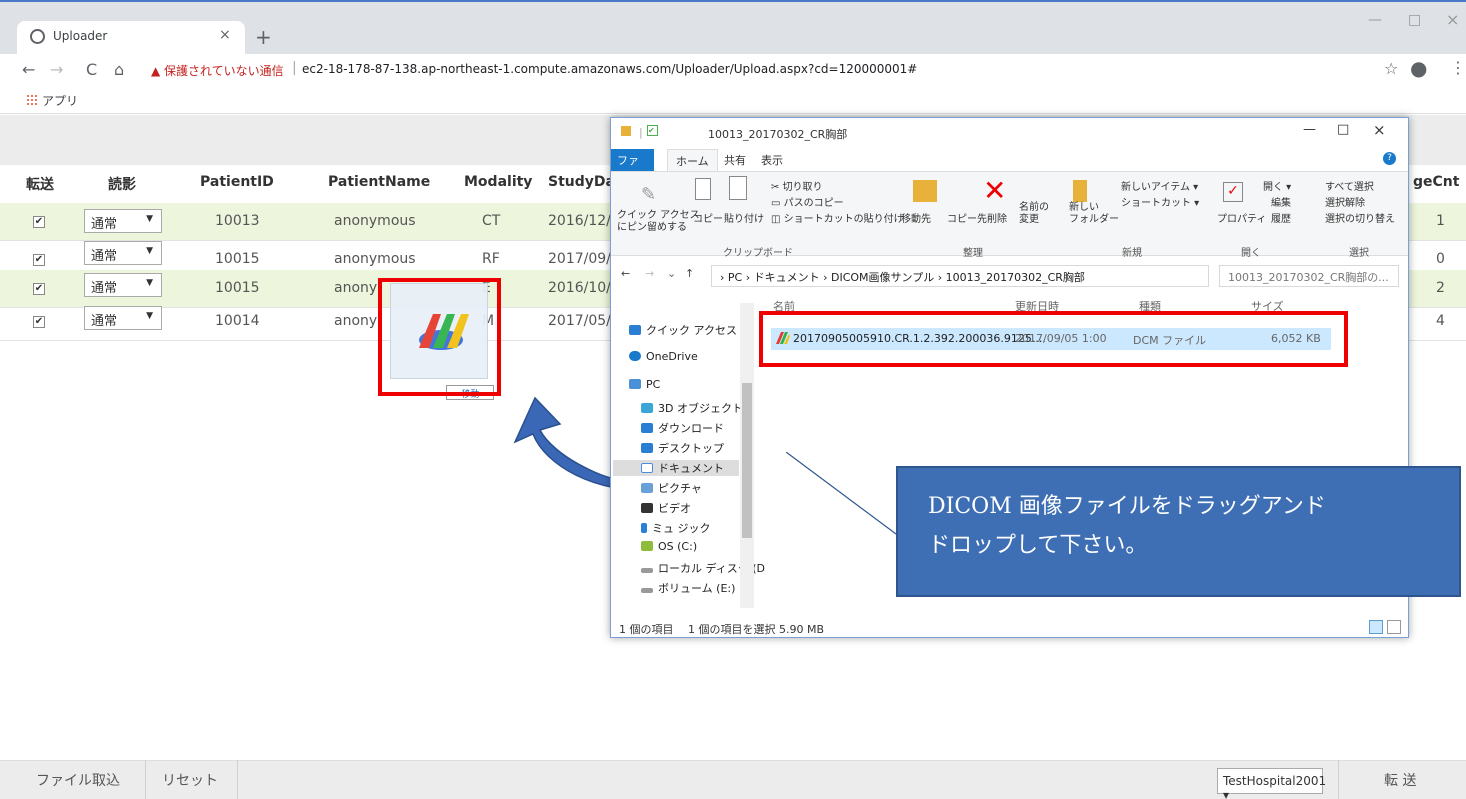 This screenshot has width=1466, height=799. I want to click on invert-selection-button: 選択の切り替え, so click(1360, 217).